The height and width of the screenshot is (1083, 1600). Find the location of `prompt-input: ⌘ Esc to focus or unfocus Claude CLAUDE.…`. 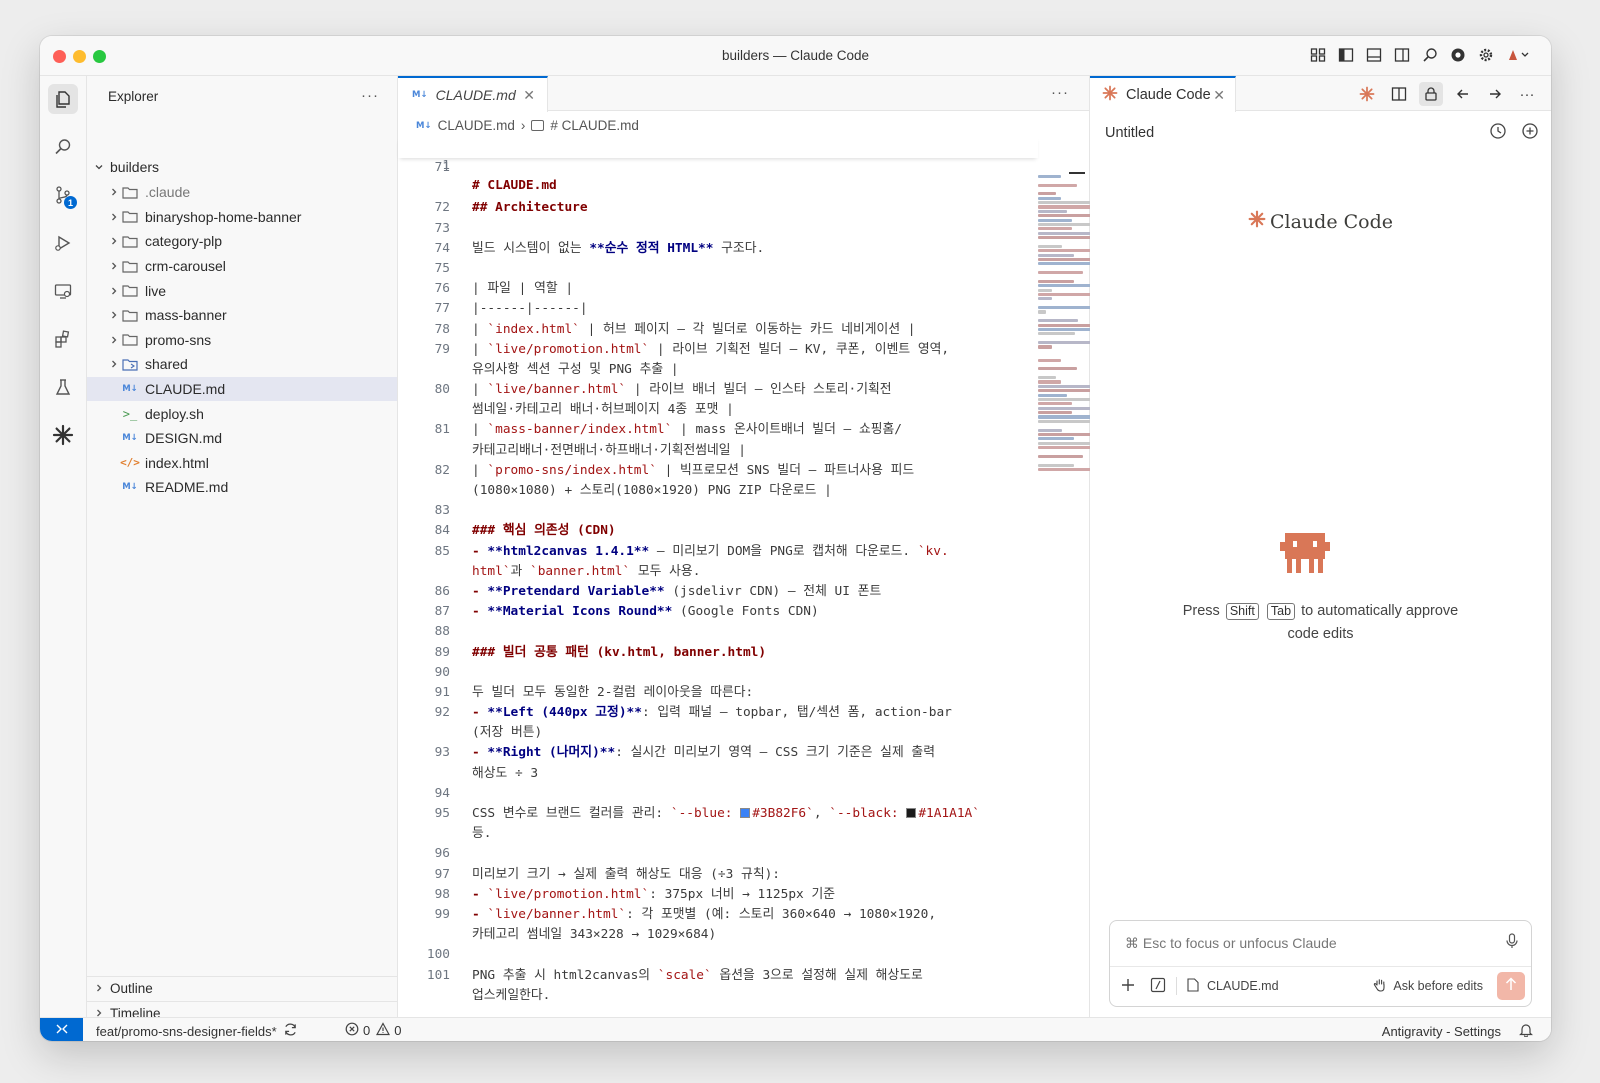

prompt-input: ⌘ Esc to focus or unfocus Claude CLAUDE.… is located at coordinates (1320, 963).